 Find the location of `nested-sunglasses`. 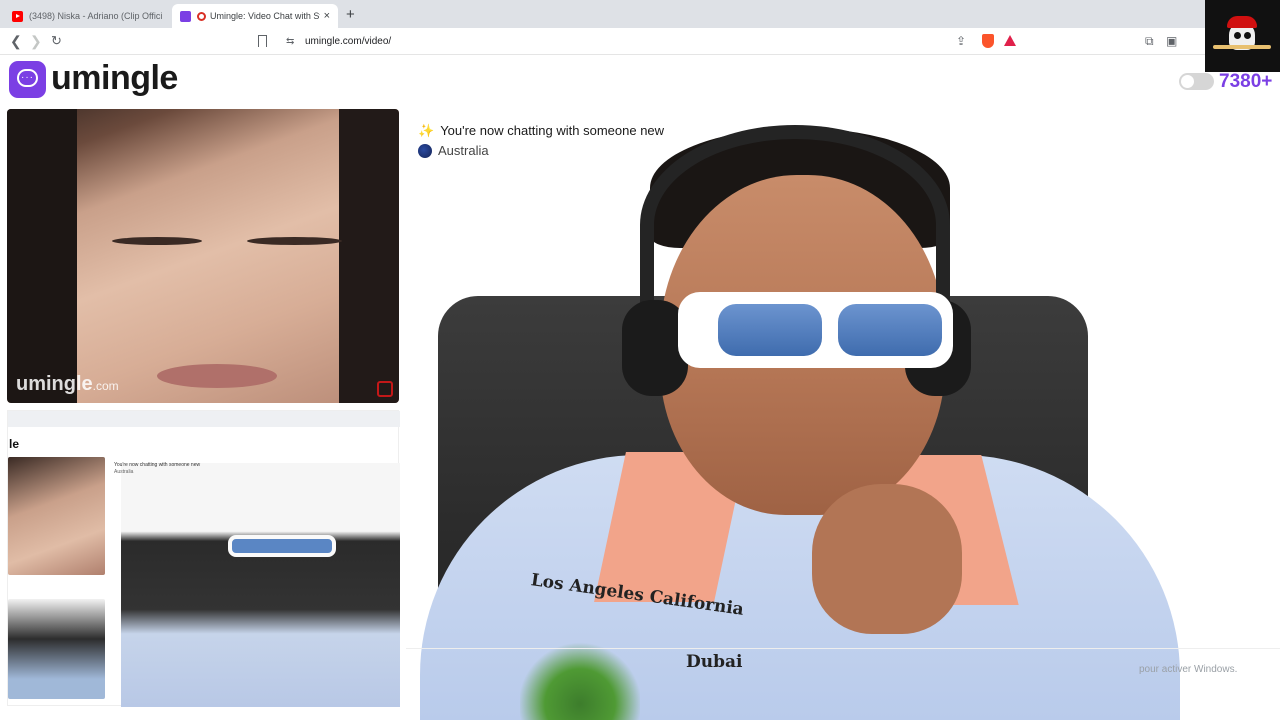

nested-sunglasses is located at coordinates (282, 546).